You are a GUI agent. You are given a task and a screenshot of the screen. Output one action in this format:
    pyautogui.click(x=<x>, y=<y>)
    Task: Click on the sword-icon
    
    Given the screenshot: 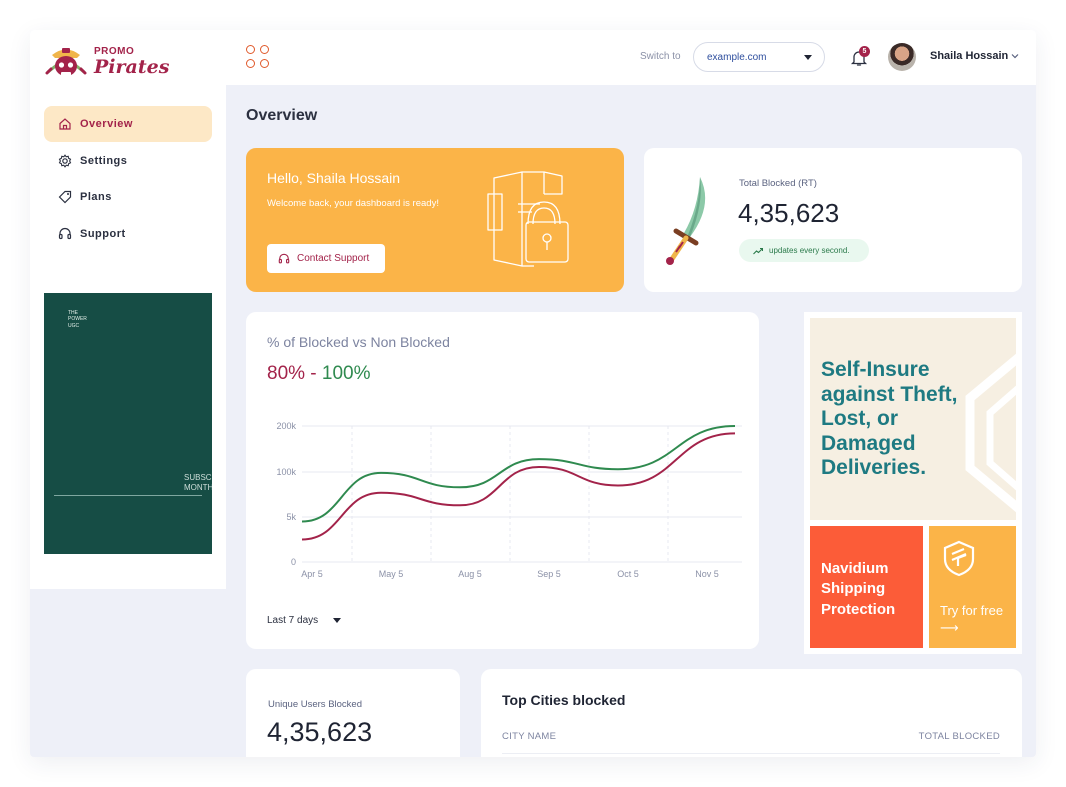 What is the action you would take?
    pyautogui.click(x=686, y=221)
    